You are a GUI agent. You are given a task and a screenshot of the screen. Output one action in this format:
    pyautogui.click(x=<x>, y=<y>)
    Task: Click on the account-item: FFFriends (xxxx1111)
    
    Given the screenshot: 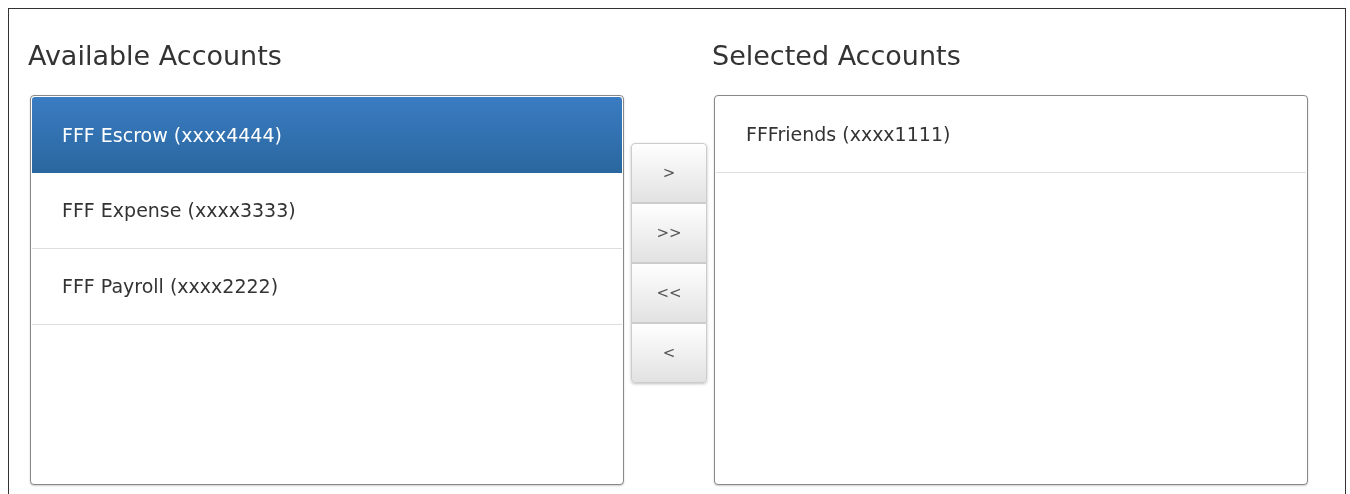 What is the action you would take?
    pyautogui.click(x=1011, y=135)
    